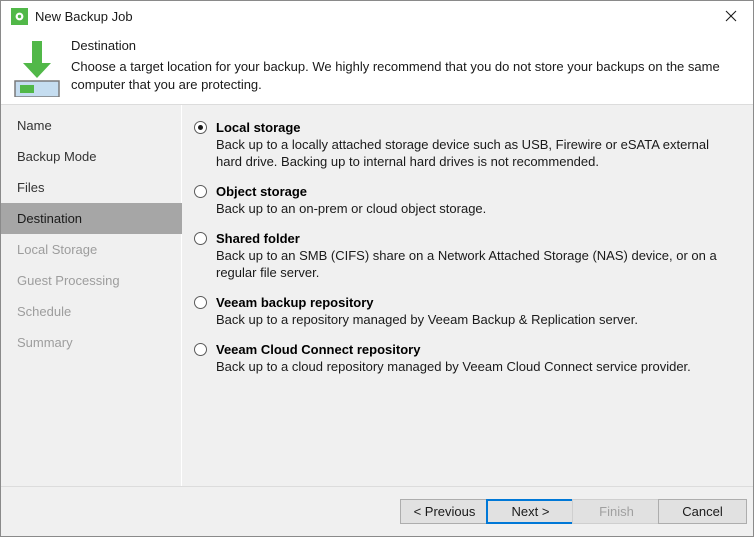 The image size is (754, 537). I want to click on radio-local-storage, so click(200, 127).